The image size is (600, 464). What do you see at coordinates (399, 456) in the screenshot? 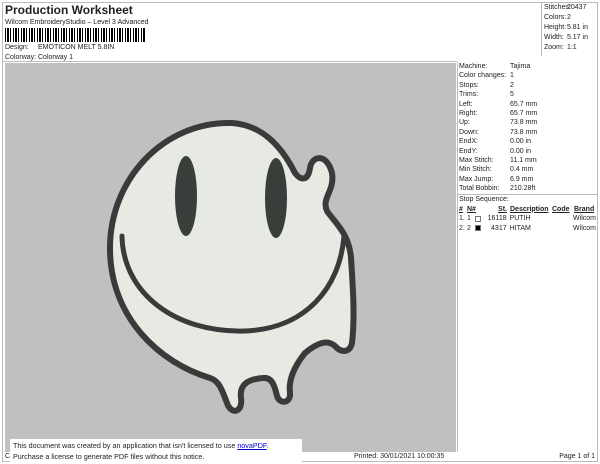
I see `printed-date: Printed: 30/01/2021 10:00:35` at bounding box center [399, 456].